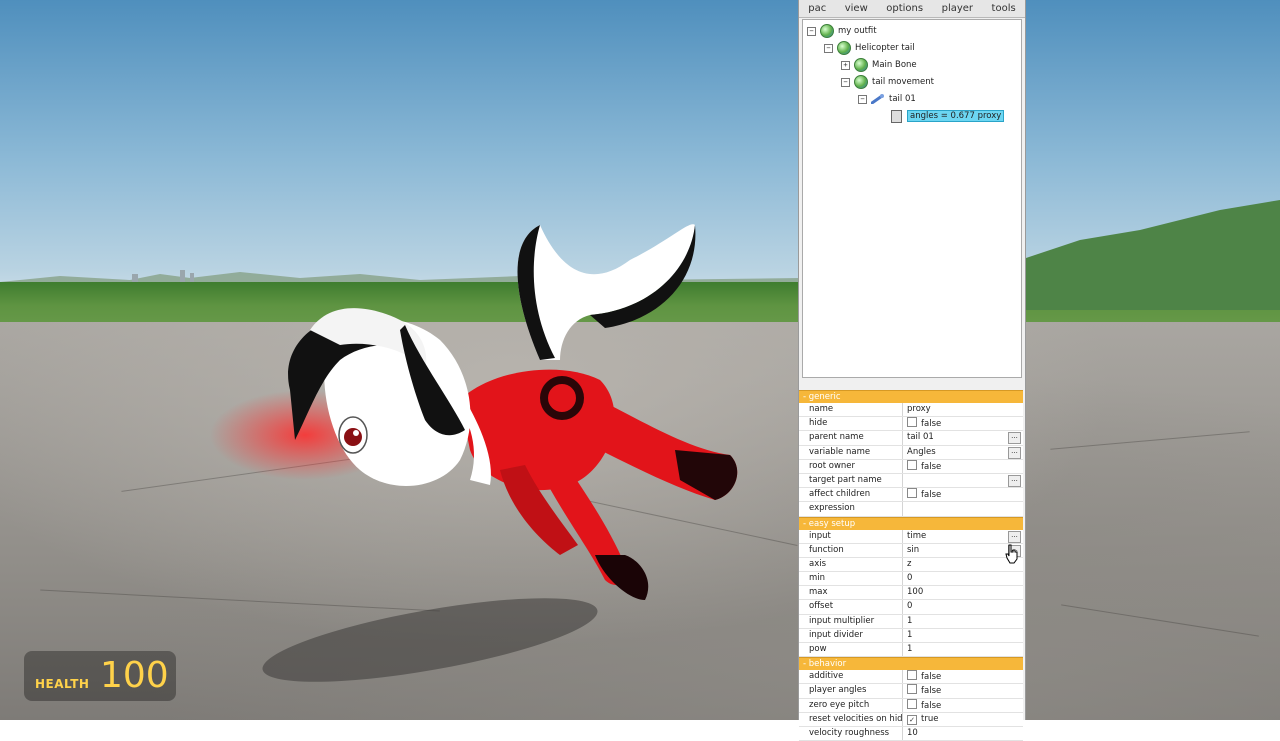 This screenshot has width=1280, height=741. What do you see at coordinates (851, 536) in the screenshot?
I see `prop-key: input` at bounding box center [851, 536].